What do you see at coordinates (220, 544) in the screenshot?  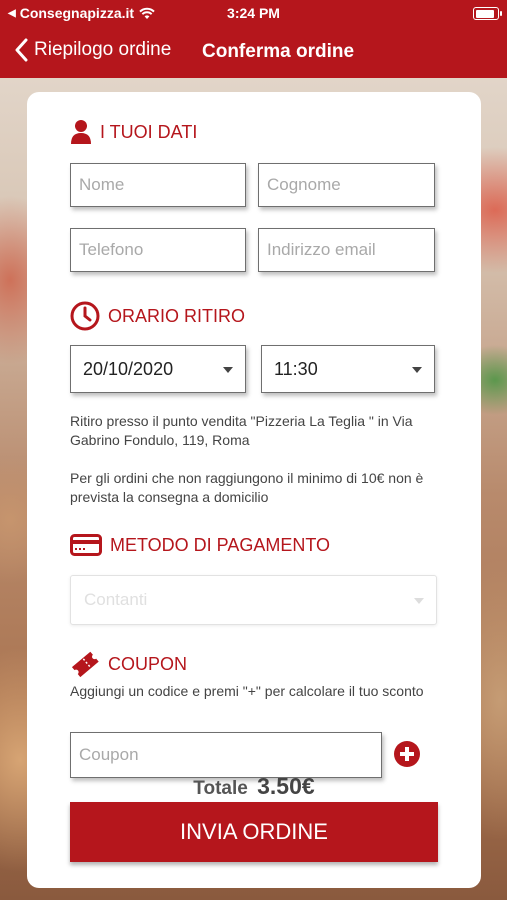 I see `section-pagamento-title: METODO DI PAGAMENTO` at bounding box center [220, 544].